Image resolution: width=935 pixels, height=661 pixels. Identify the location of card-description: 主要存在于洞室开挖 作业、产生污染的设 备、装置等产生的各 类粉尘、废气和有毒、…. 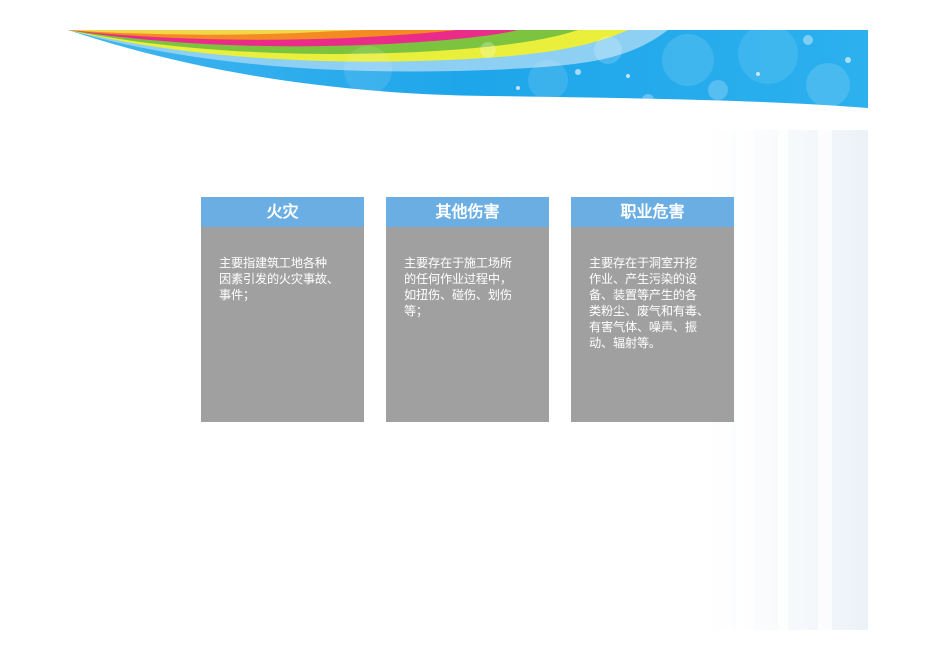
(649, 303).